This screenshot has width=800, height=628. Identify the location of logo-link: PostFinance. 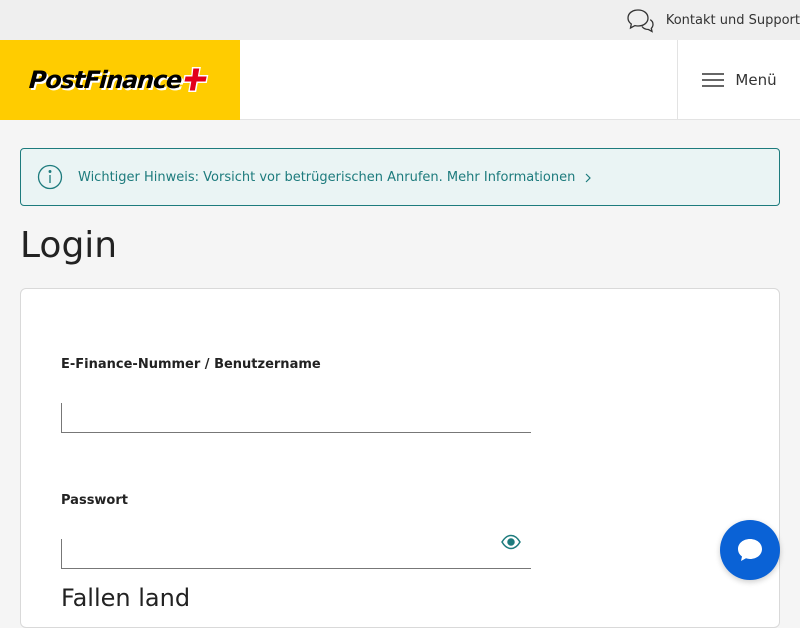
(120, 80).